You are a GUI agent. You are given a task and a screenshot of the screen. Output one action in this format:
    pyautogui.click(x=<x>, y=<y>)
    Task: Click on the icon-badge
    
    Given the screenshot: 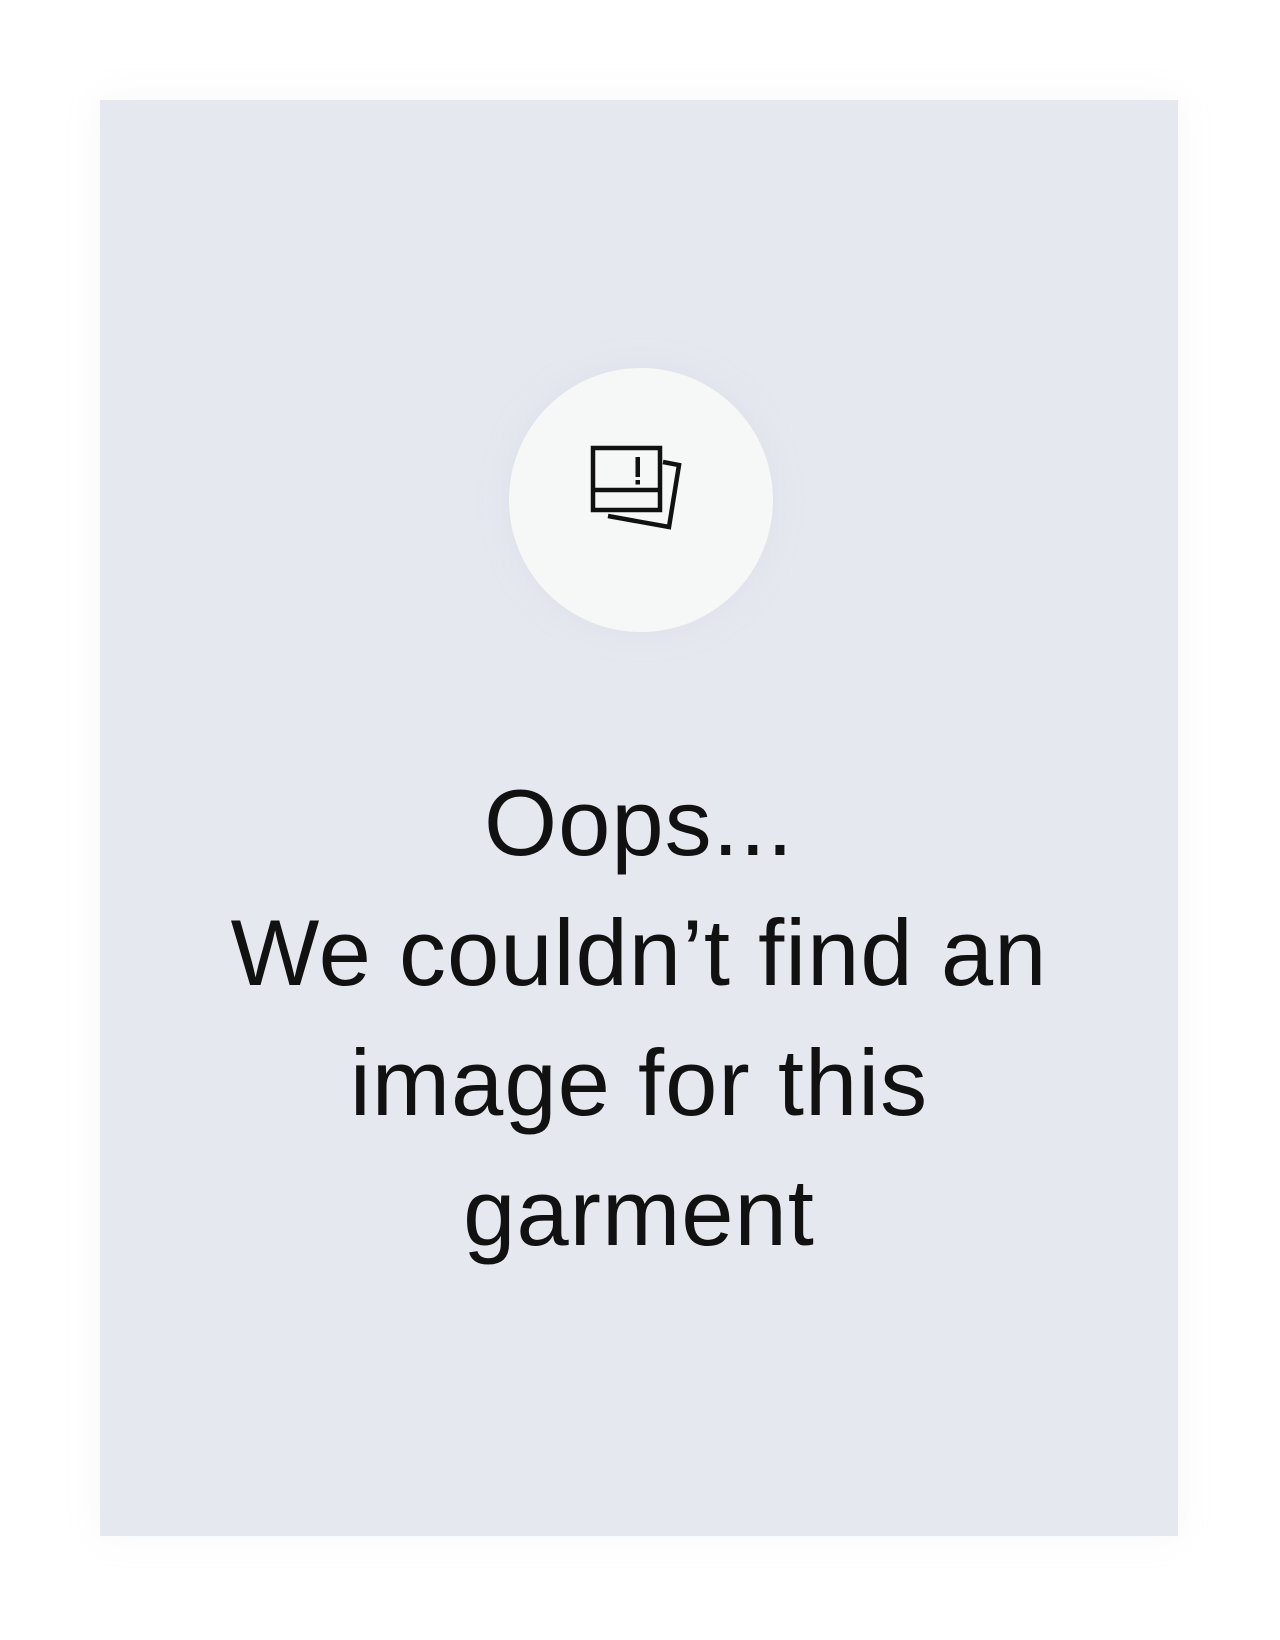 What is the action you would take?
    pyautogui.click(x=641, y=500)
    